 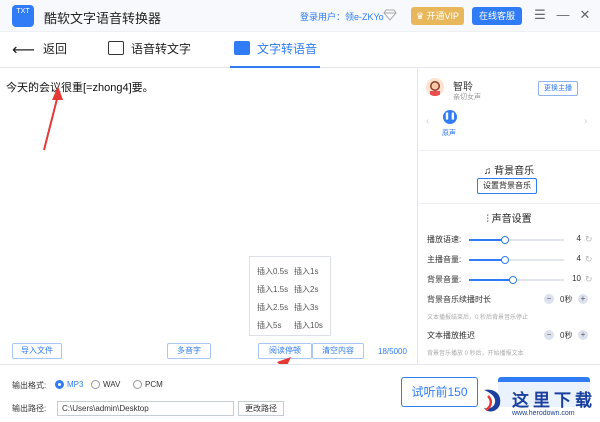 What do you see at coordinates (23, 50) in the screenshot?
I see `back-arrow-icon: ⟵` at bounding box center [23, 50].